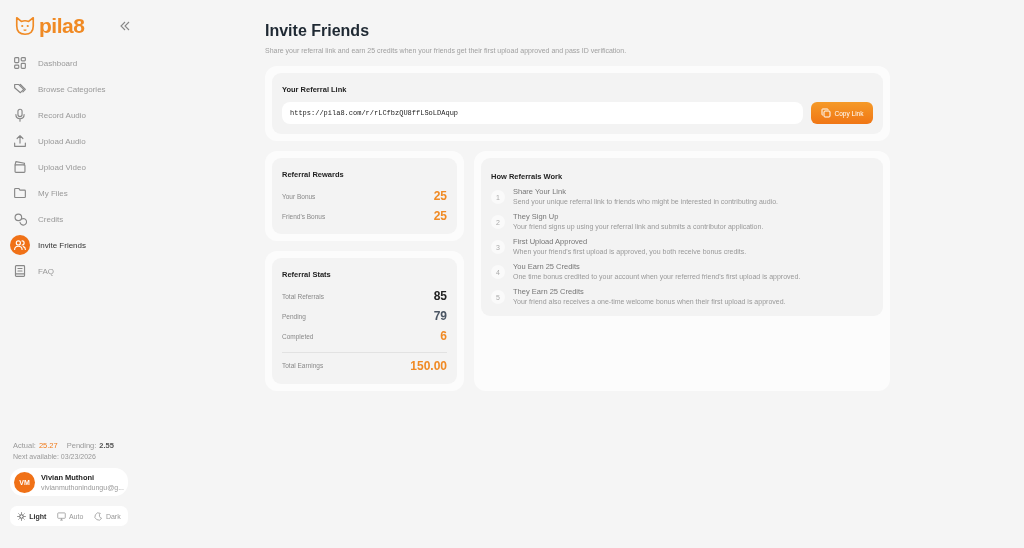  I want to click on sun-icon, so click(22, 516).